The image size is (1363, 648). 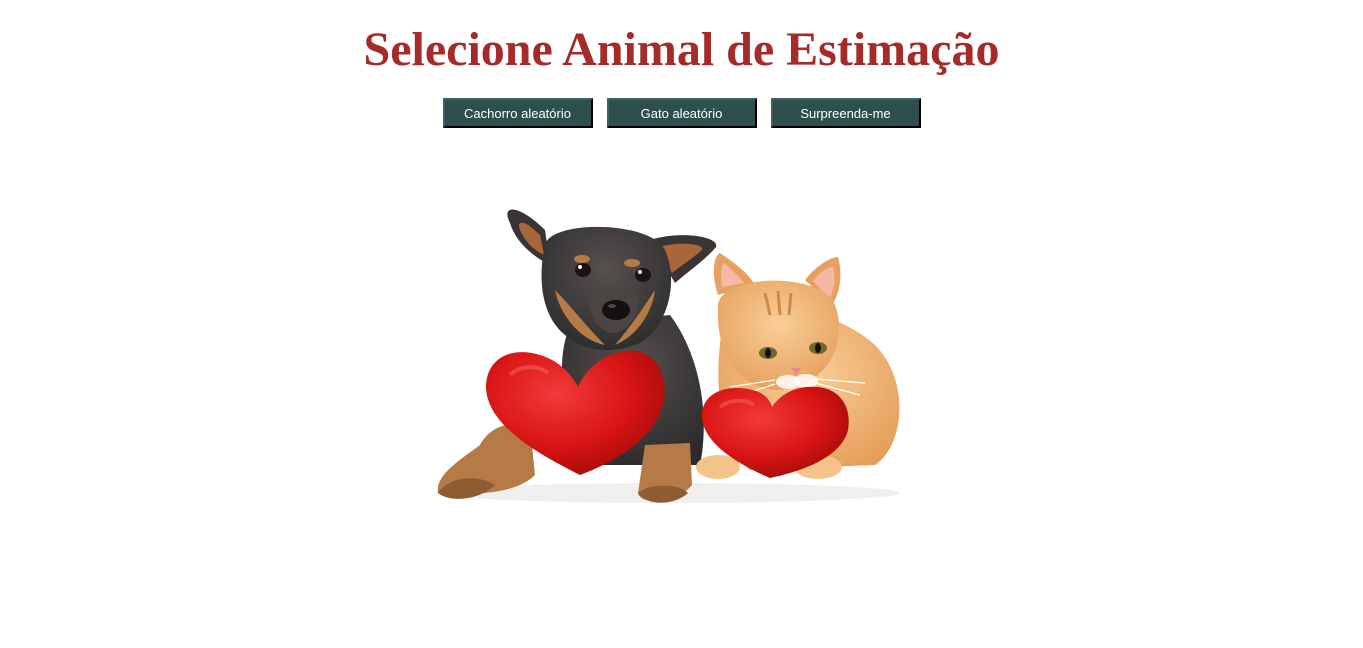 I want to click on random-cat-button: Gato aleatório, so click(x=681, y=113).